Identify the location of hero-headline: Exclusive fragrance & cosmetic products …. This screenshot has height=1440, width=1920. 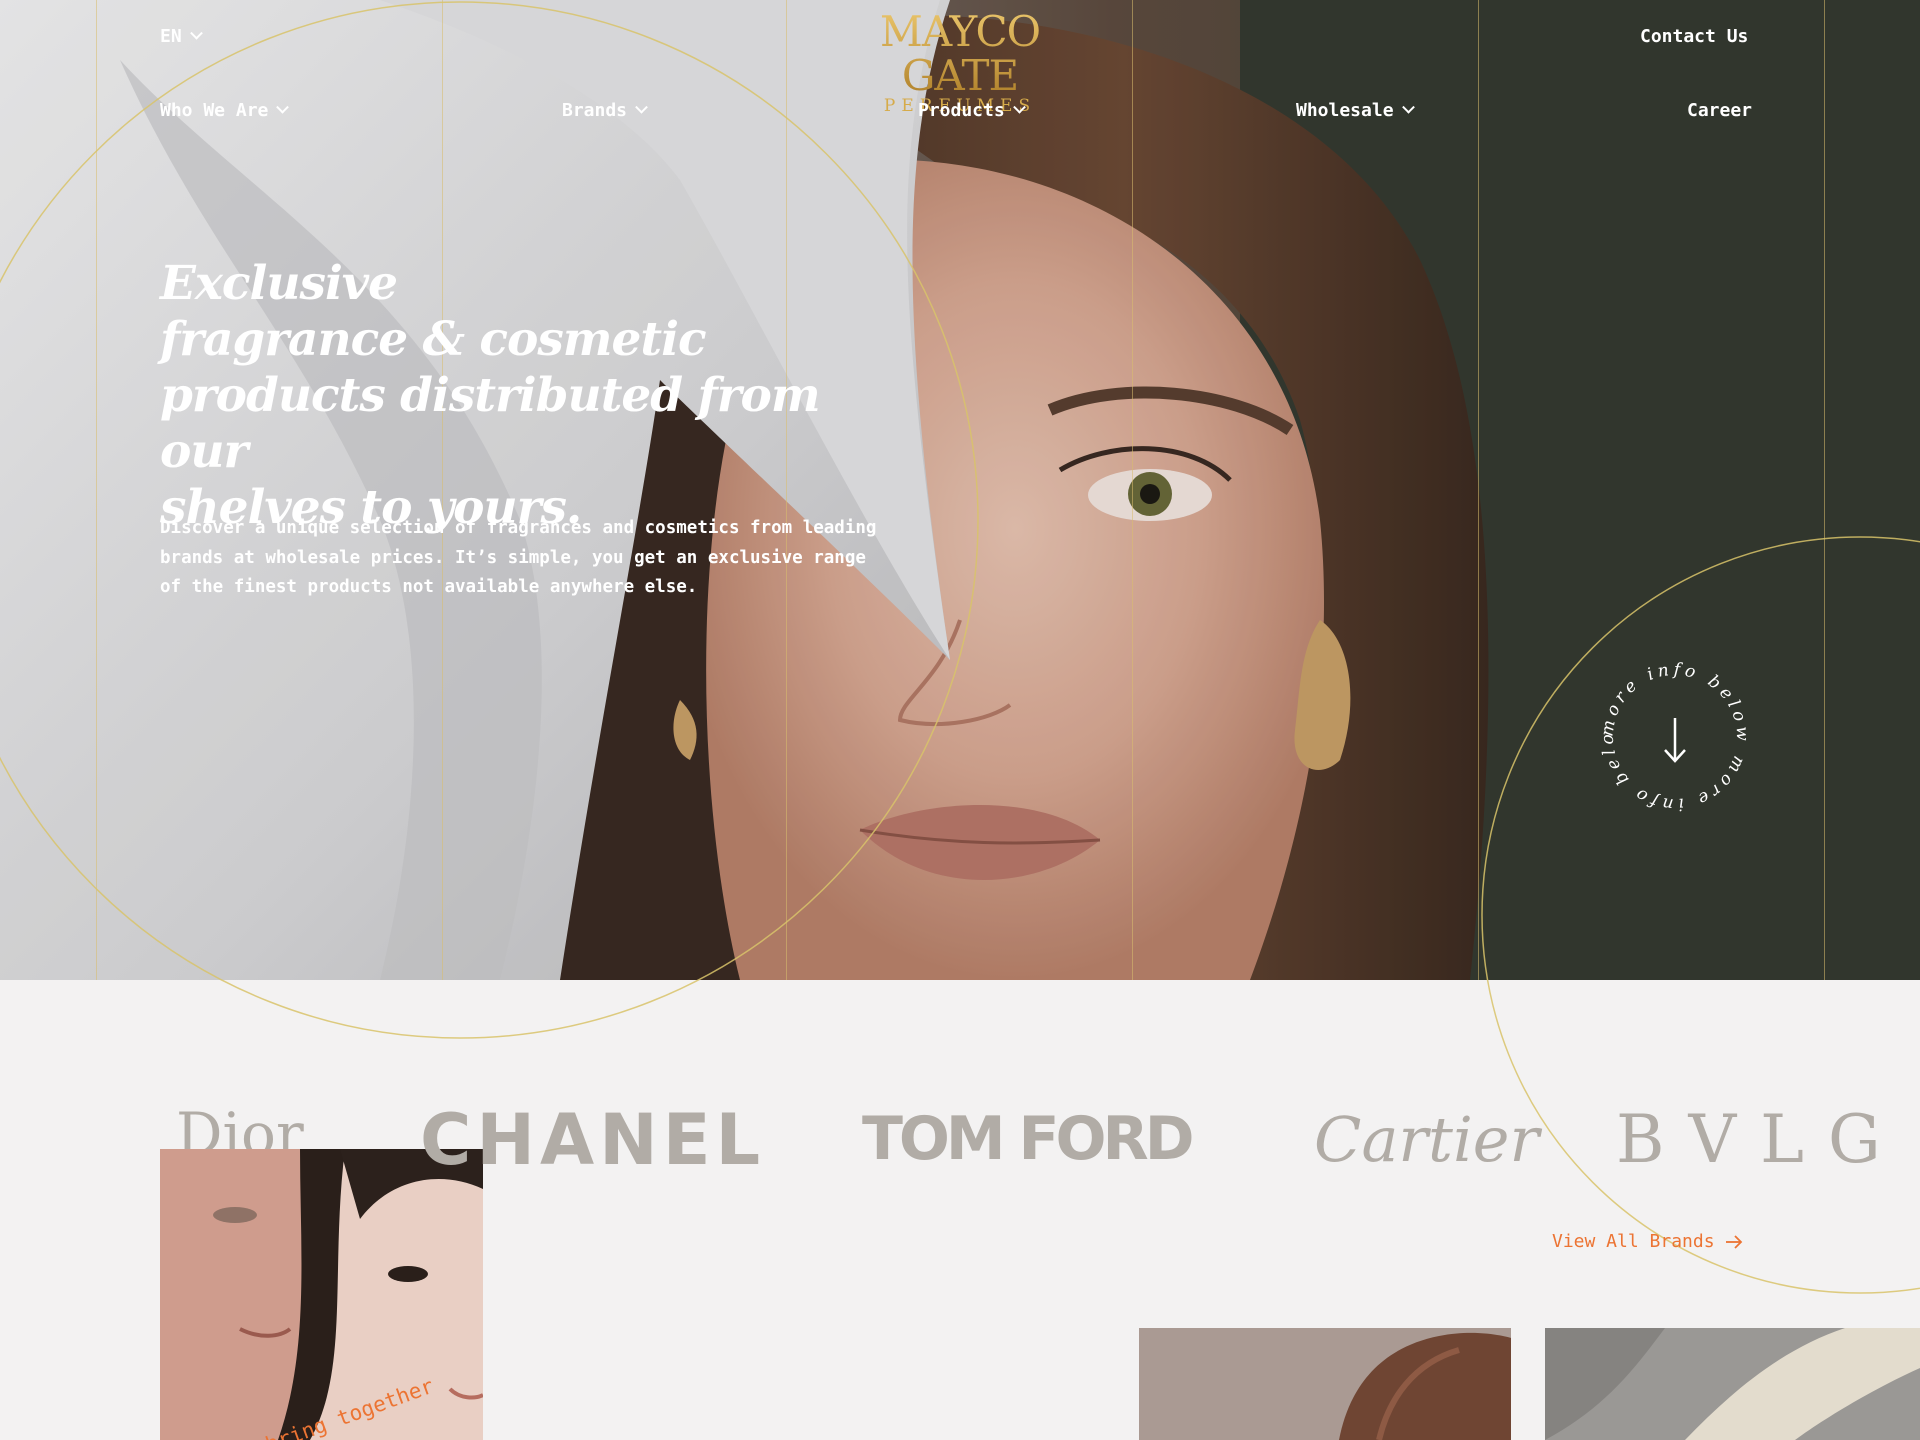
(510, 396).